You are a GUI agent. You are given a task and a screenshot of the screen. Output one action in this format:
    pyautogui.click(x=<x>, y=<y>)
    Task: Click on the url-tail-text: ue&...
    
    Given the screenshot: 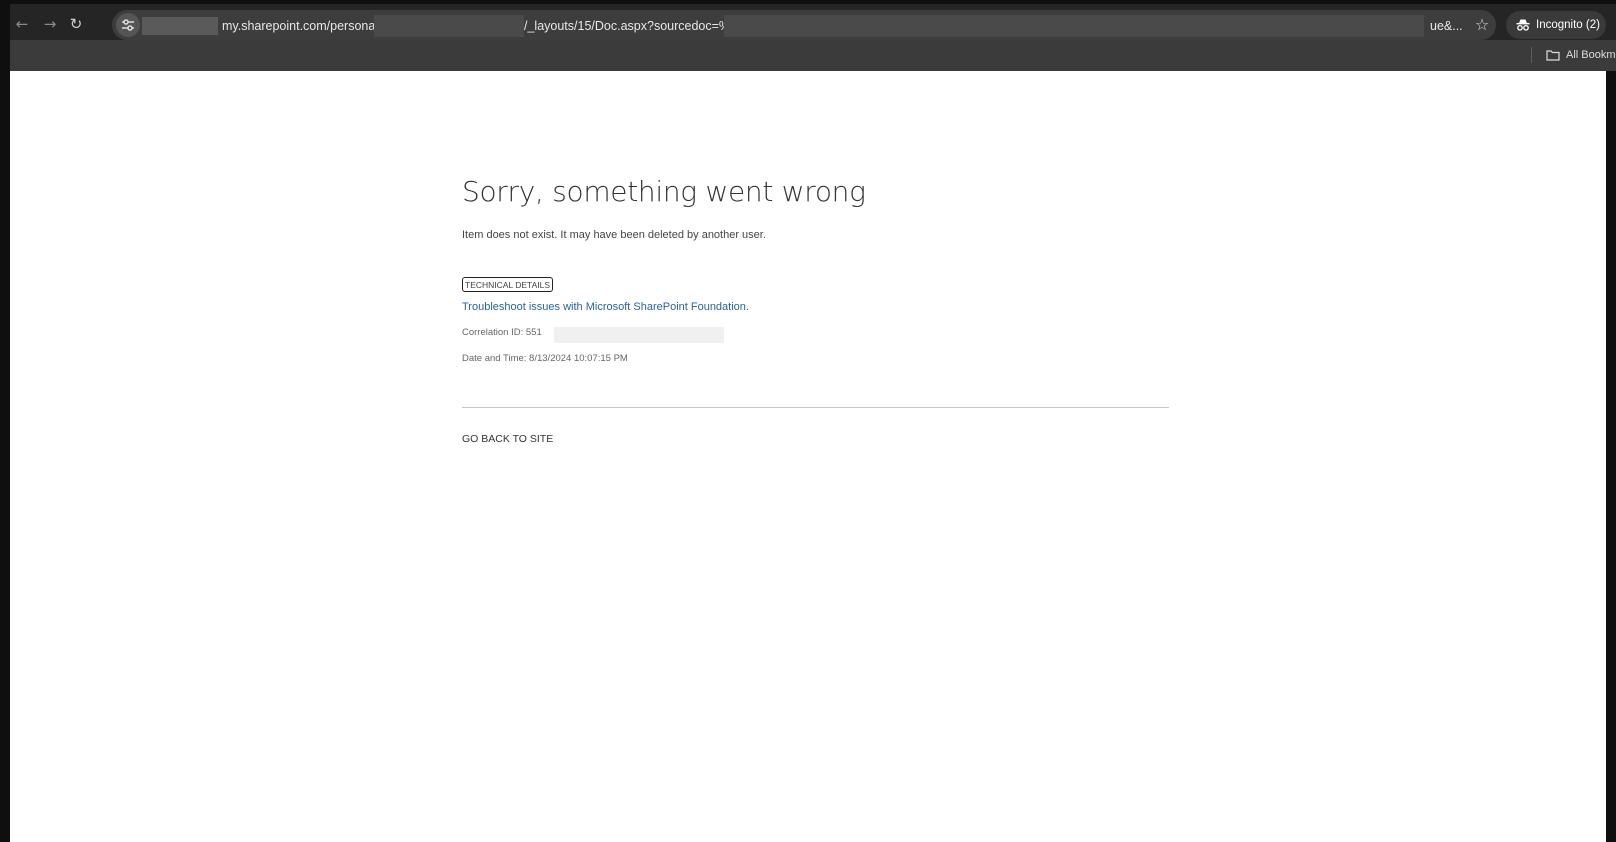 What is the action you would take?
    pyautogui.click(x=1446, y=26)
    